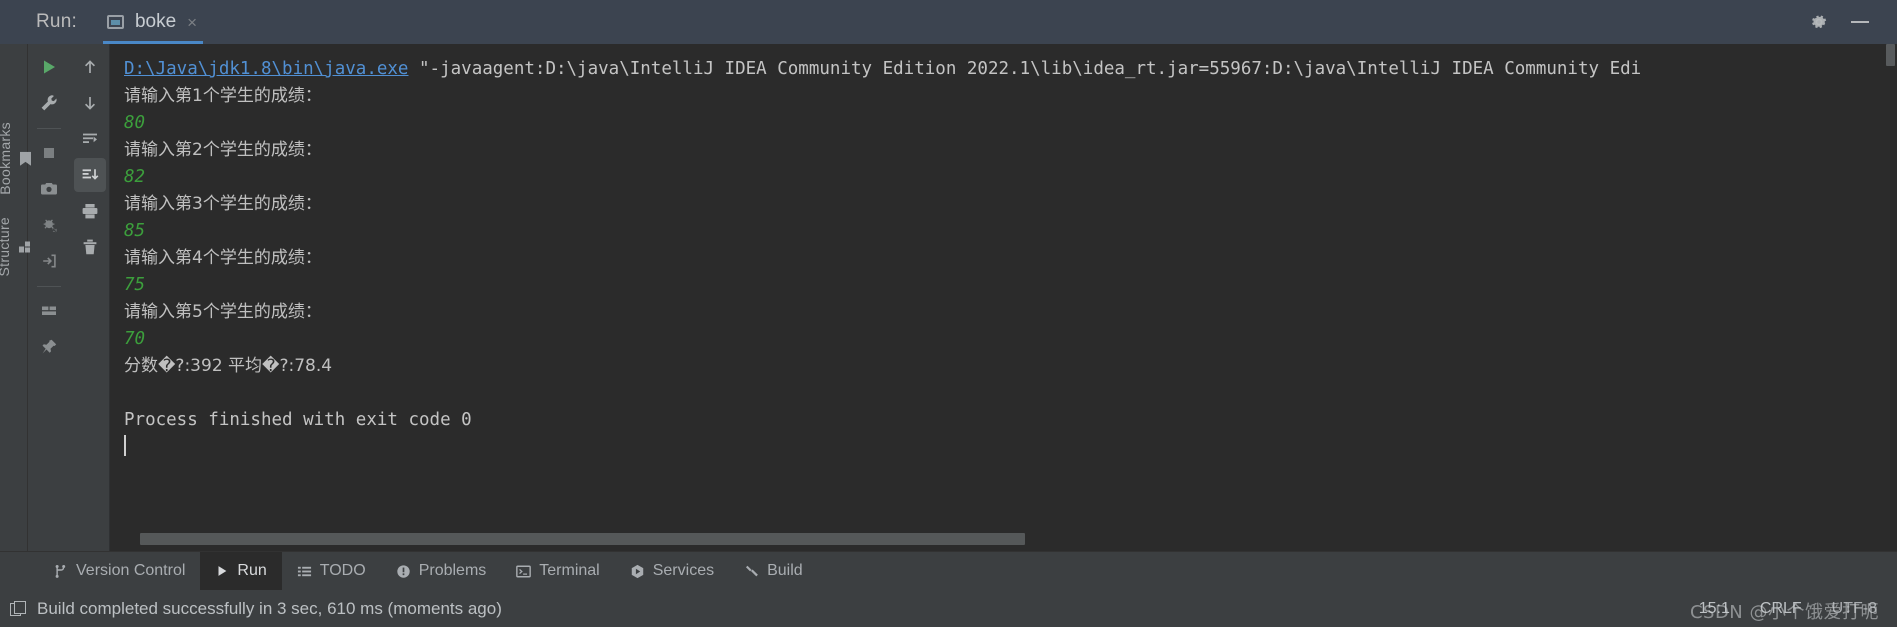 The width and height of the screenshot is (1897, 627). What do you see at coordinates (1010, 123) in the screenshot?
I see `console-line: 80` at bounding box center [1010, 123].